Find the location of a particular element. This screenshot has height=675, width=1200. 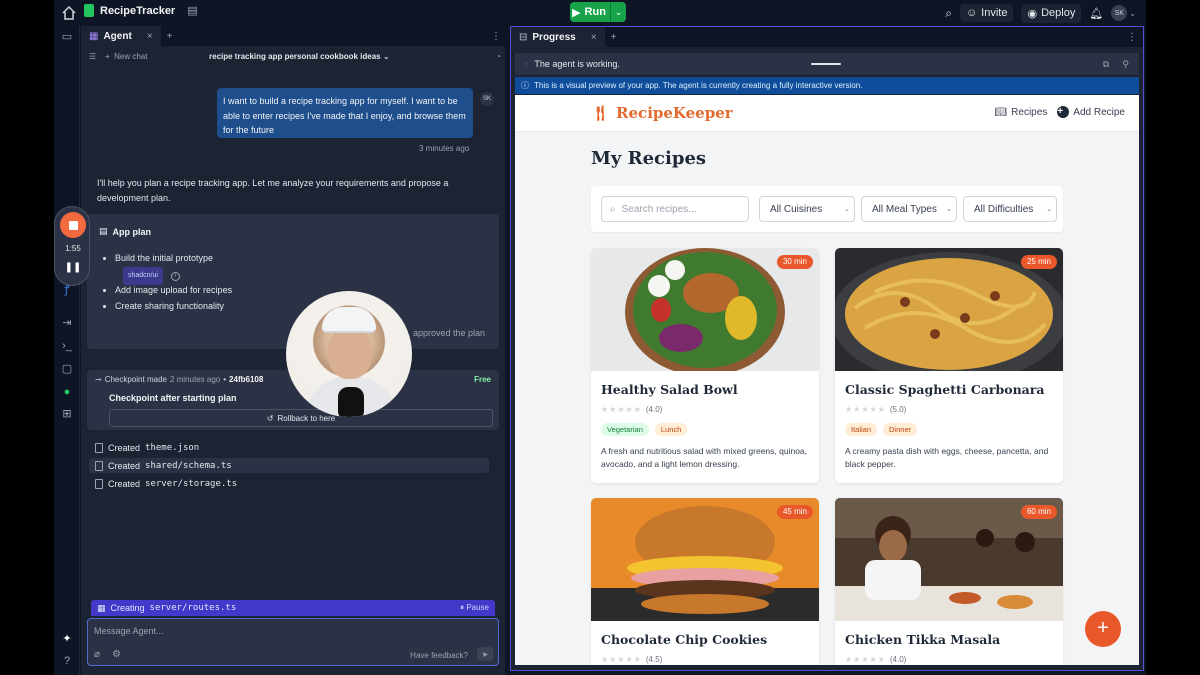

webcam-overlay is located at coordinates (349, 354).